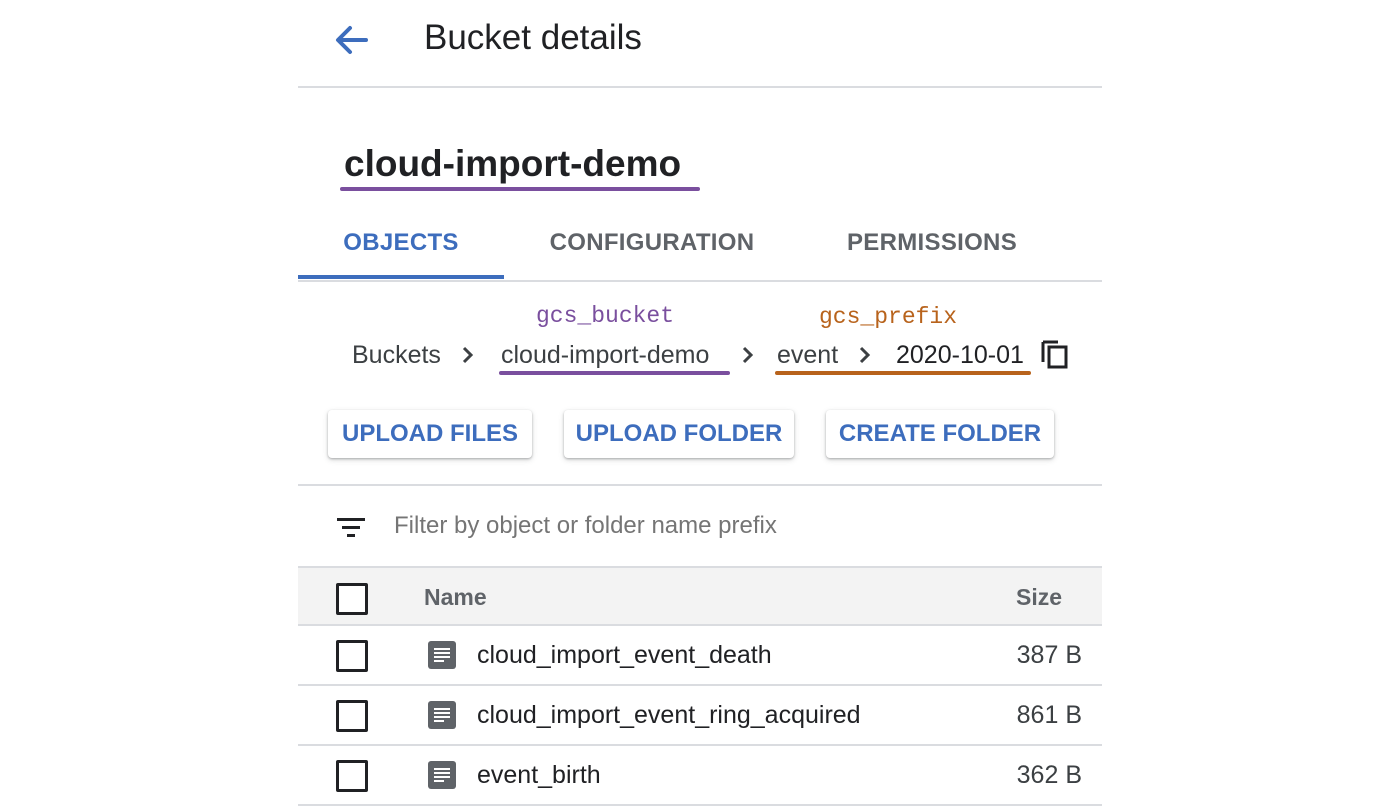  I want to click on file-size: 861 B, so click(1049, 715).